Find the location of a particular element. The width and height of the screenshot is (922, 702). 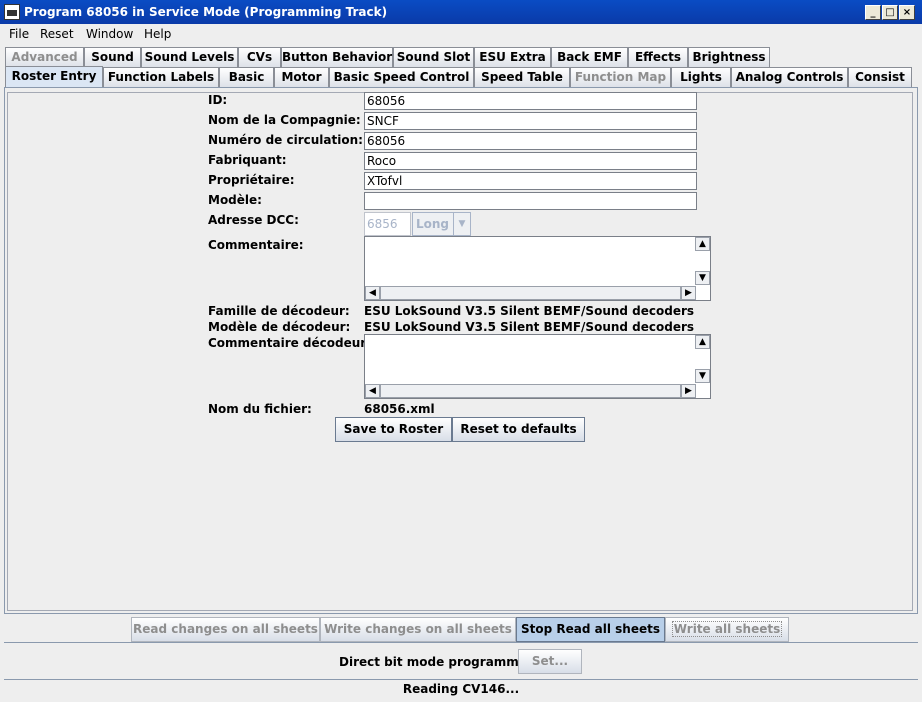

tab-analog-controls: Analog Controls is located at coordinates (789, 77).